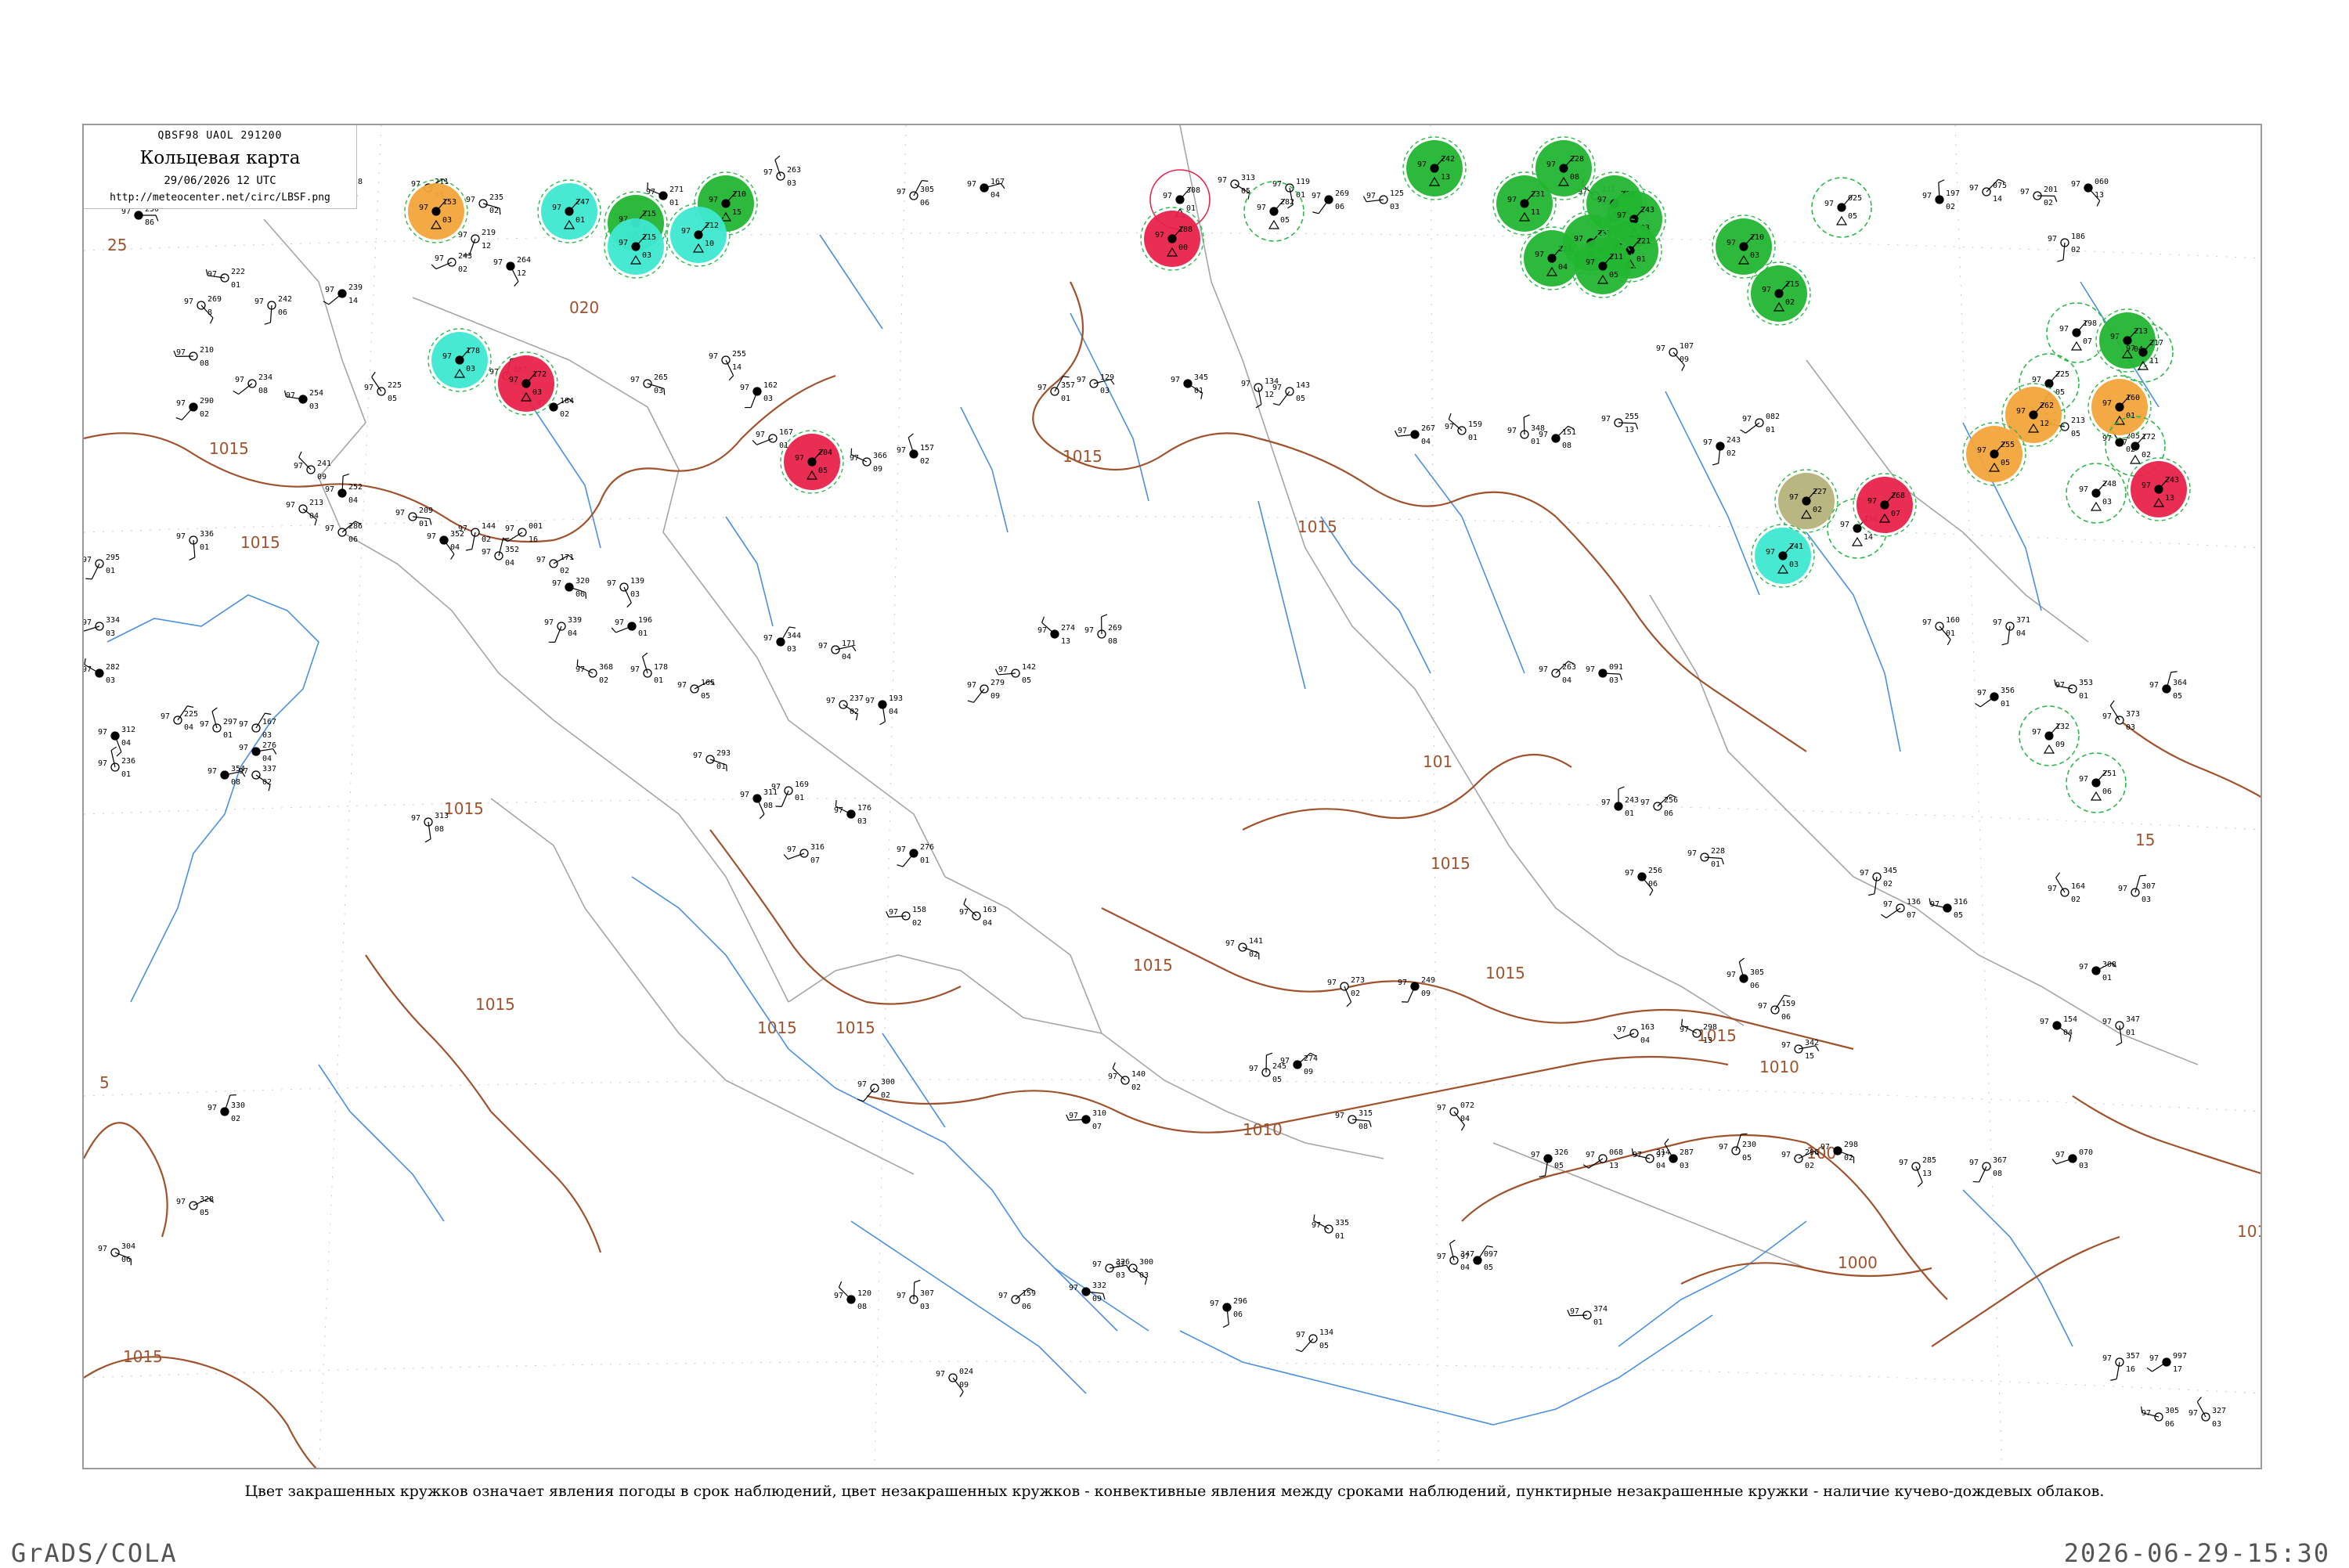  What do you see at coordinates (825, 453) in the screenshot?
I see `pressure-value: 204` at bounding box center [825, 453].